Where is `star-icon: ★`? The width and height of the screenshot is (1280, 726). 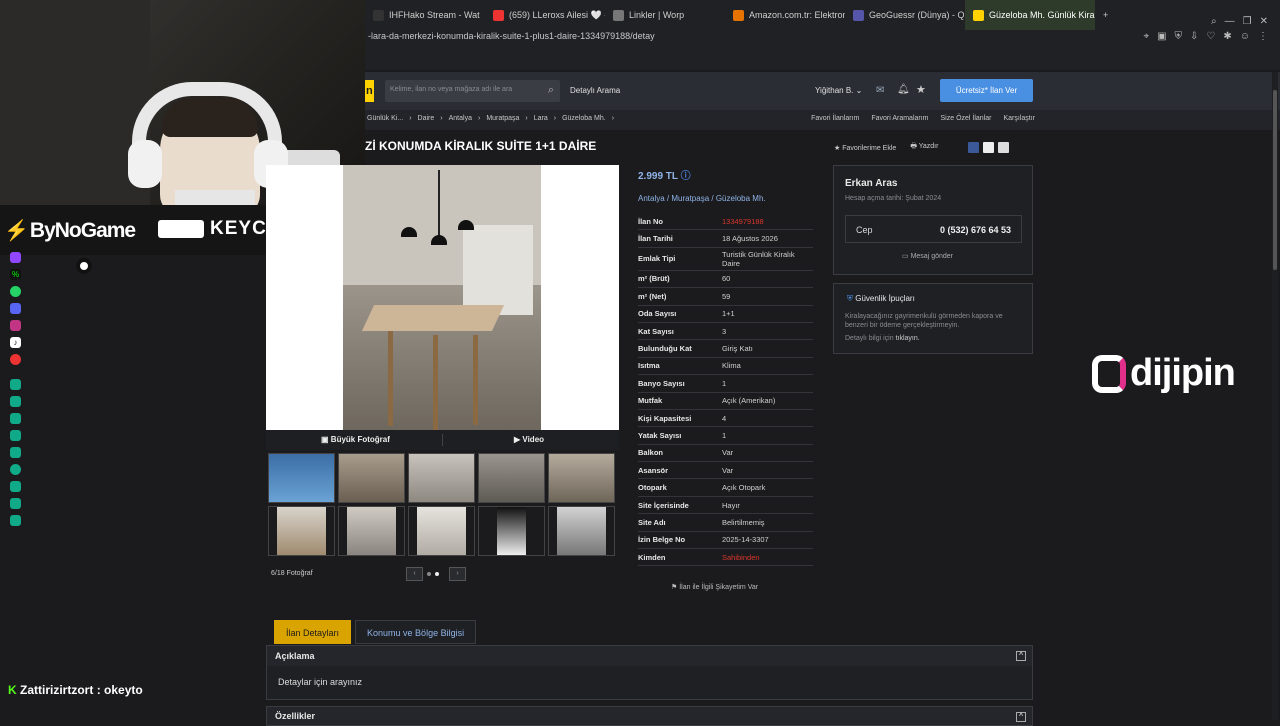 star-icon: ★ is located at coordinates (921, 89).